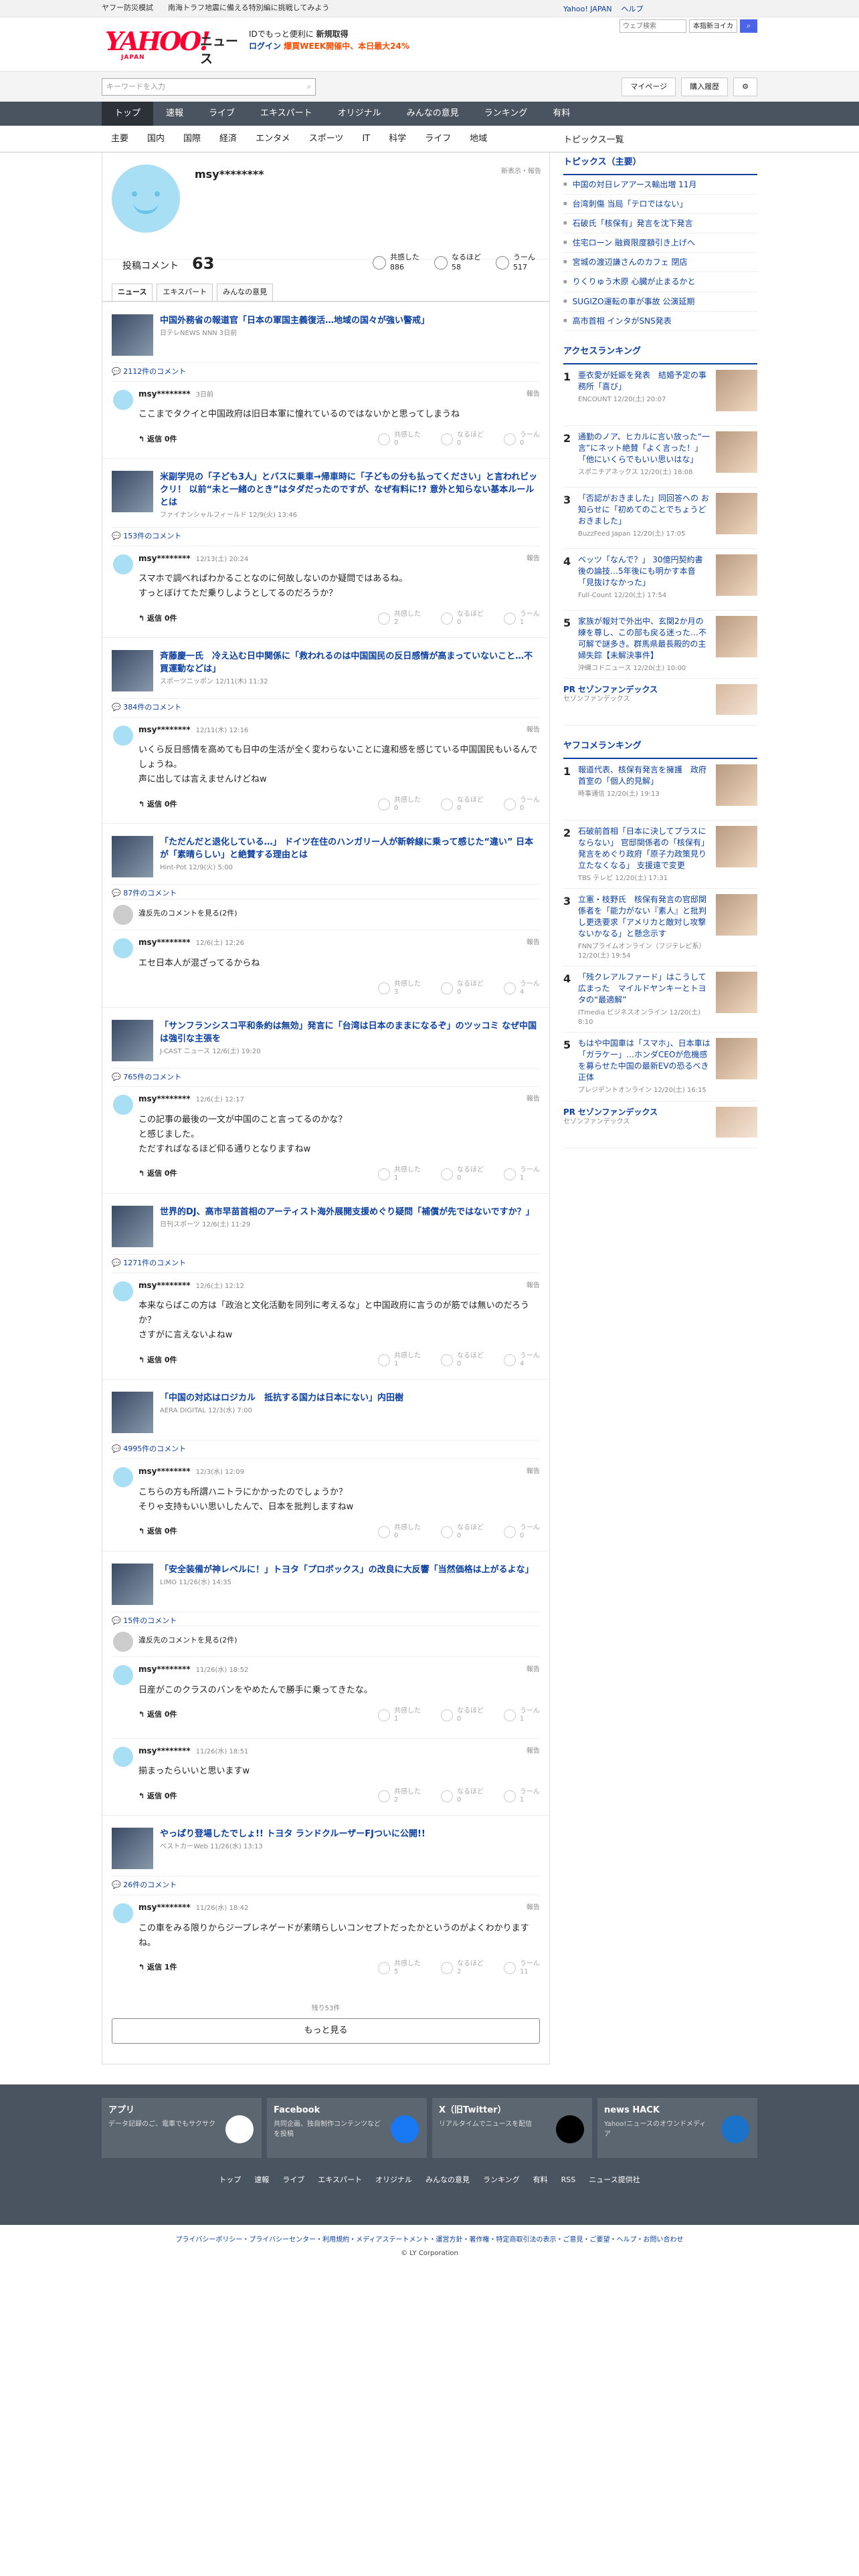 This screenshot has width=859, height=2576. I want to click on tab-news: ニュース, so click(132, 292).